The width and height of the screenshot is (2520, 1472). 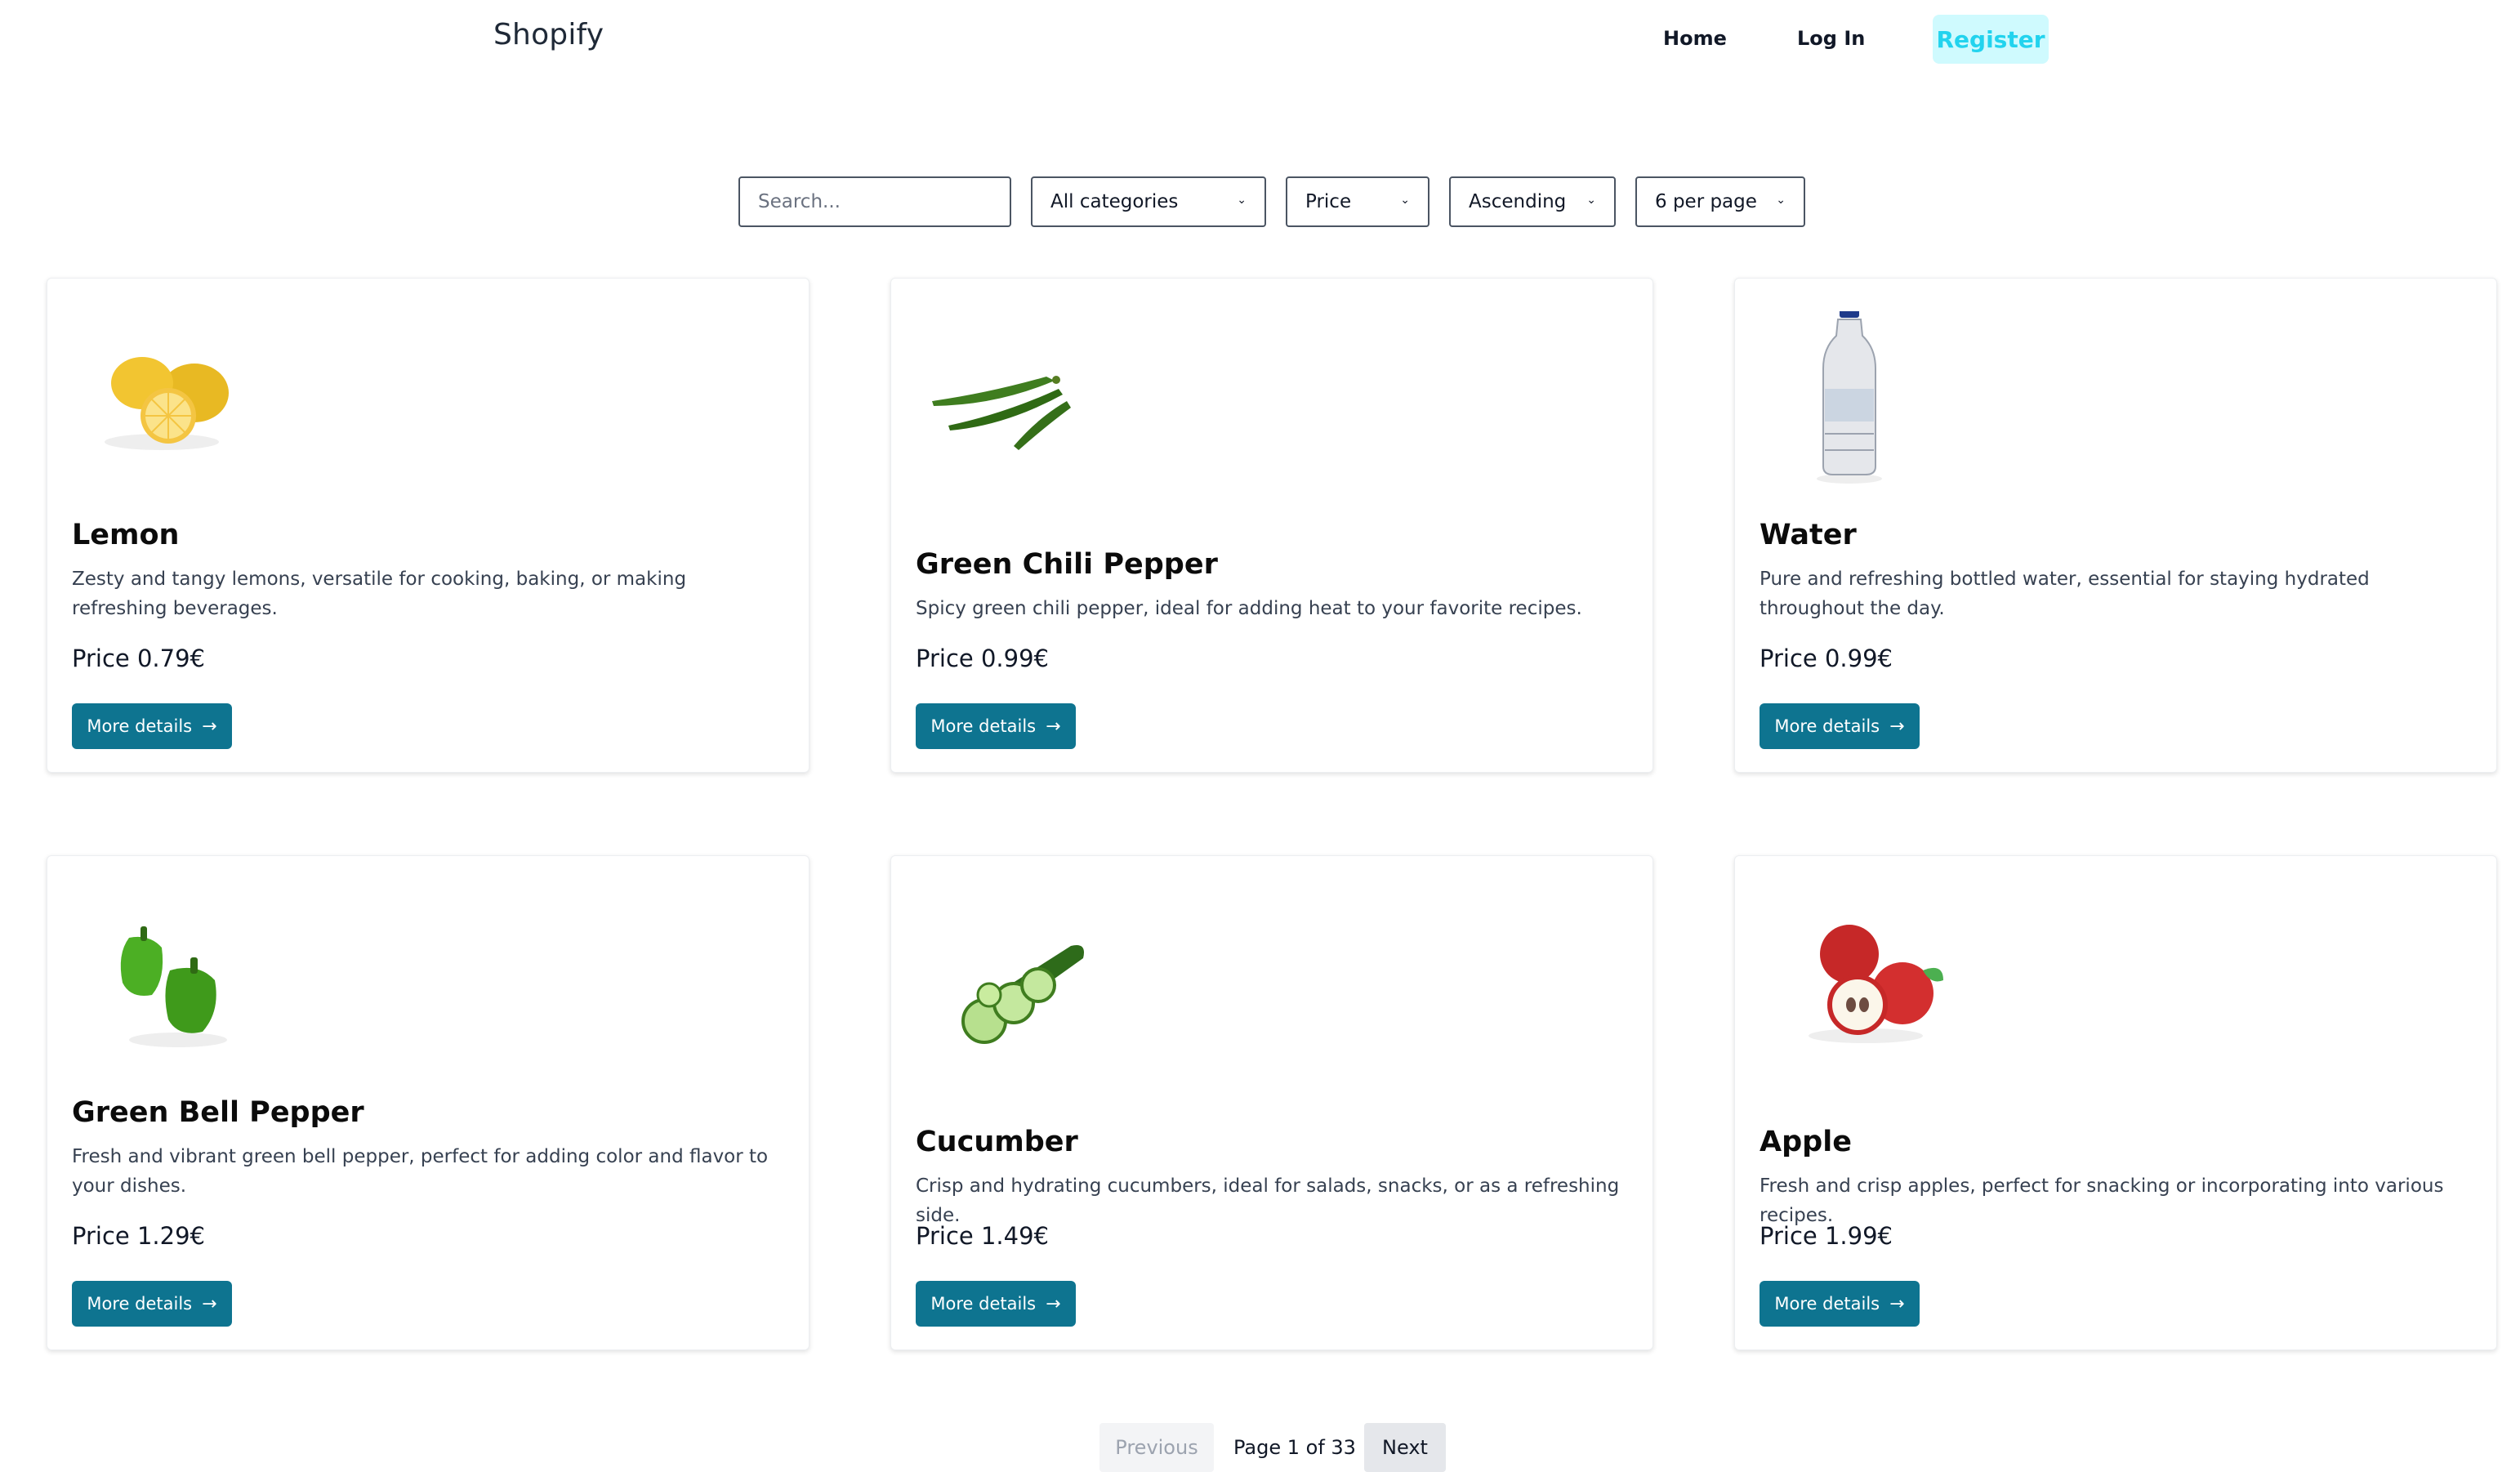 What do you see at coordinates (1022, 994) in the screenshot?
I see `cucumber-image` at bounding box center [1022, 994].